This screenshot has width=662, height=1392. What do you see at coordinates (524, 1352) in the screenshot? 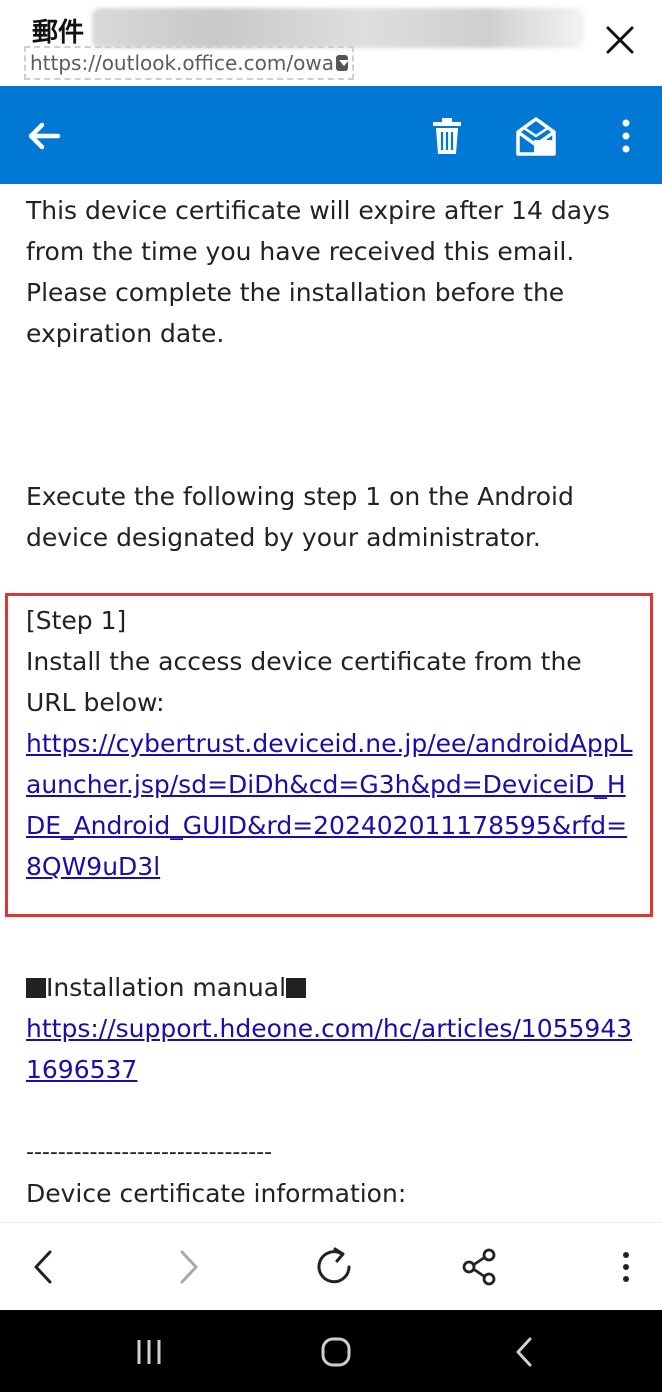
I see `system-back-icon` at bounding box center [524, 1352].